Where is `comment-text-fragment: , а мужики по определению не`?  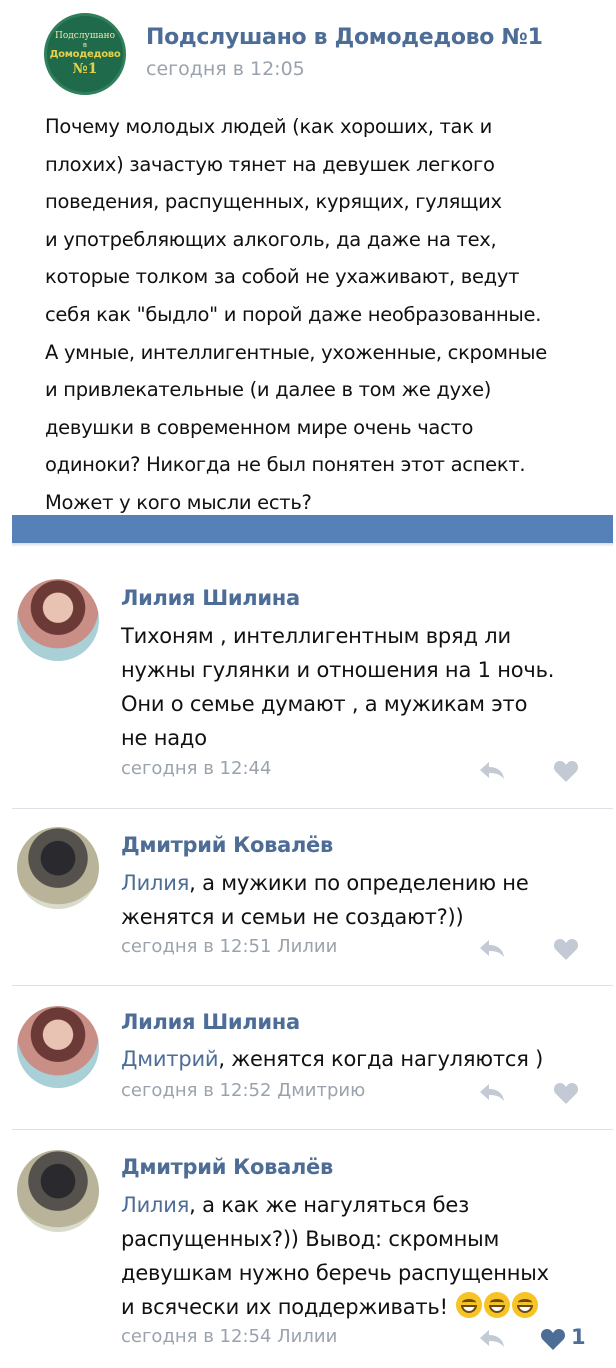
comment-text-fragment: , а мужики по определению не is located at coordinates (359, 883).